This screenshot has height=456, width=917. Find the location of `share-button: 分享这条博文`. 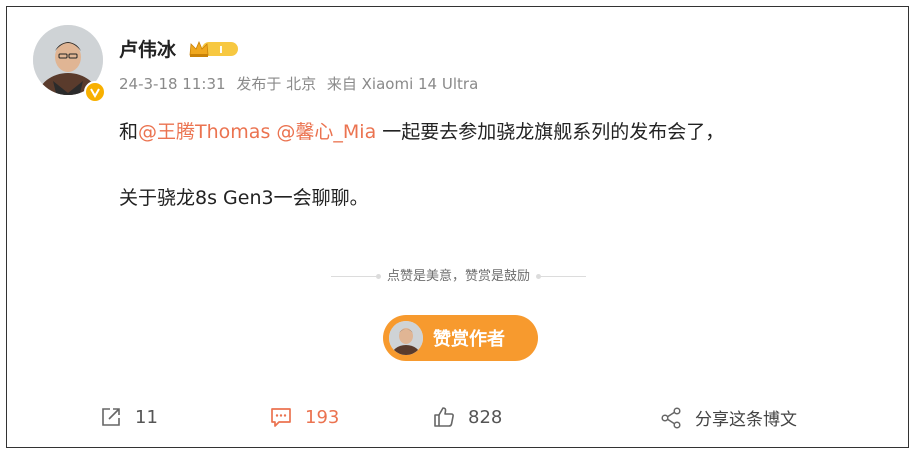

share-button: 分享这条博文 is located at coordinates (728, 417).